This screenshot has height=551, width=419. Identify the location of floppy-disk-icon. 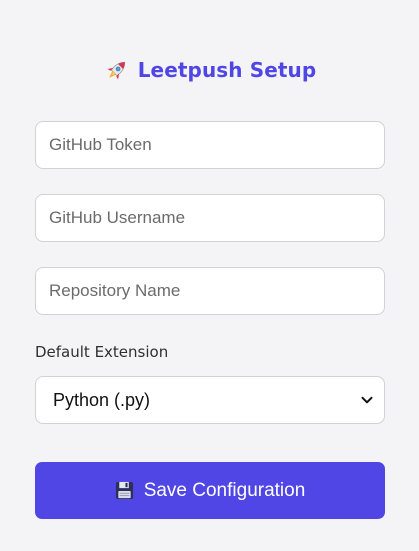
(124, 490).